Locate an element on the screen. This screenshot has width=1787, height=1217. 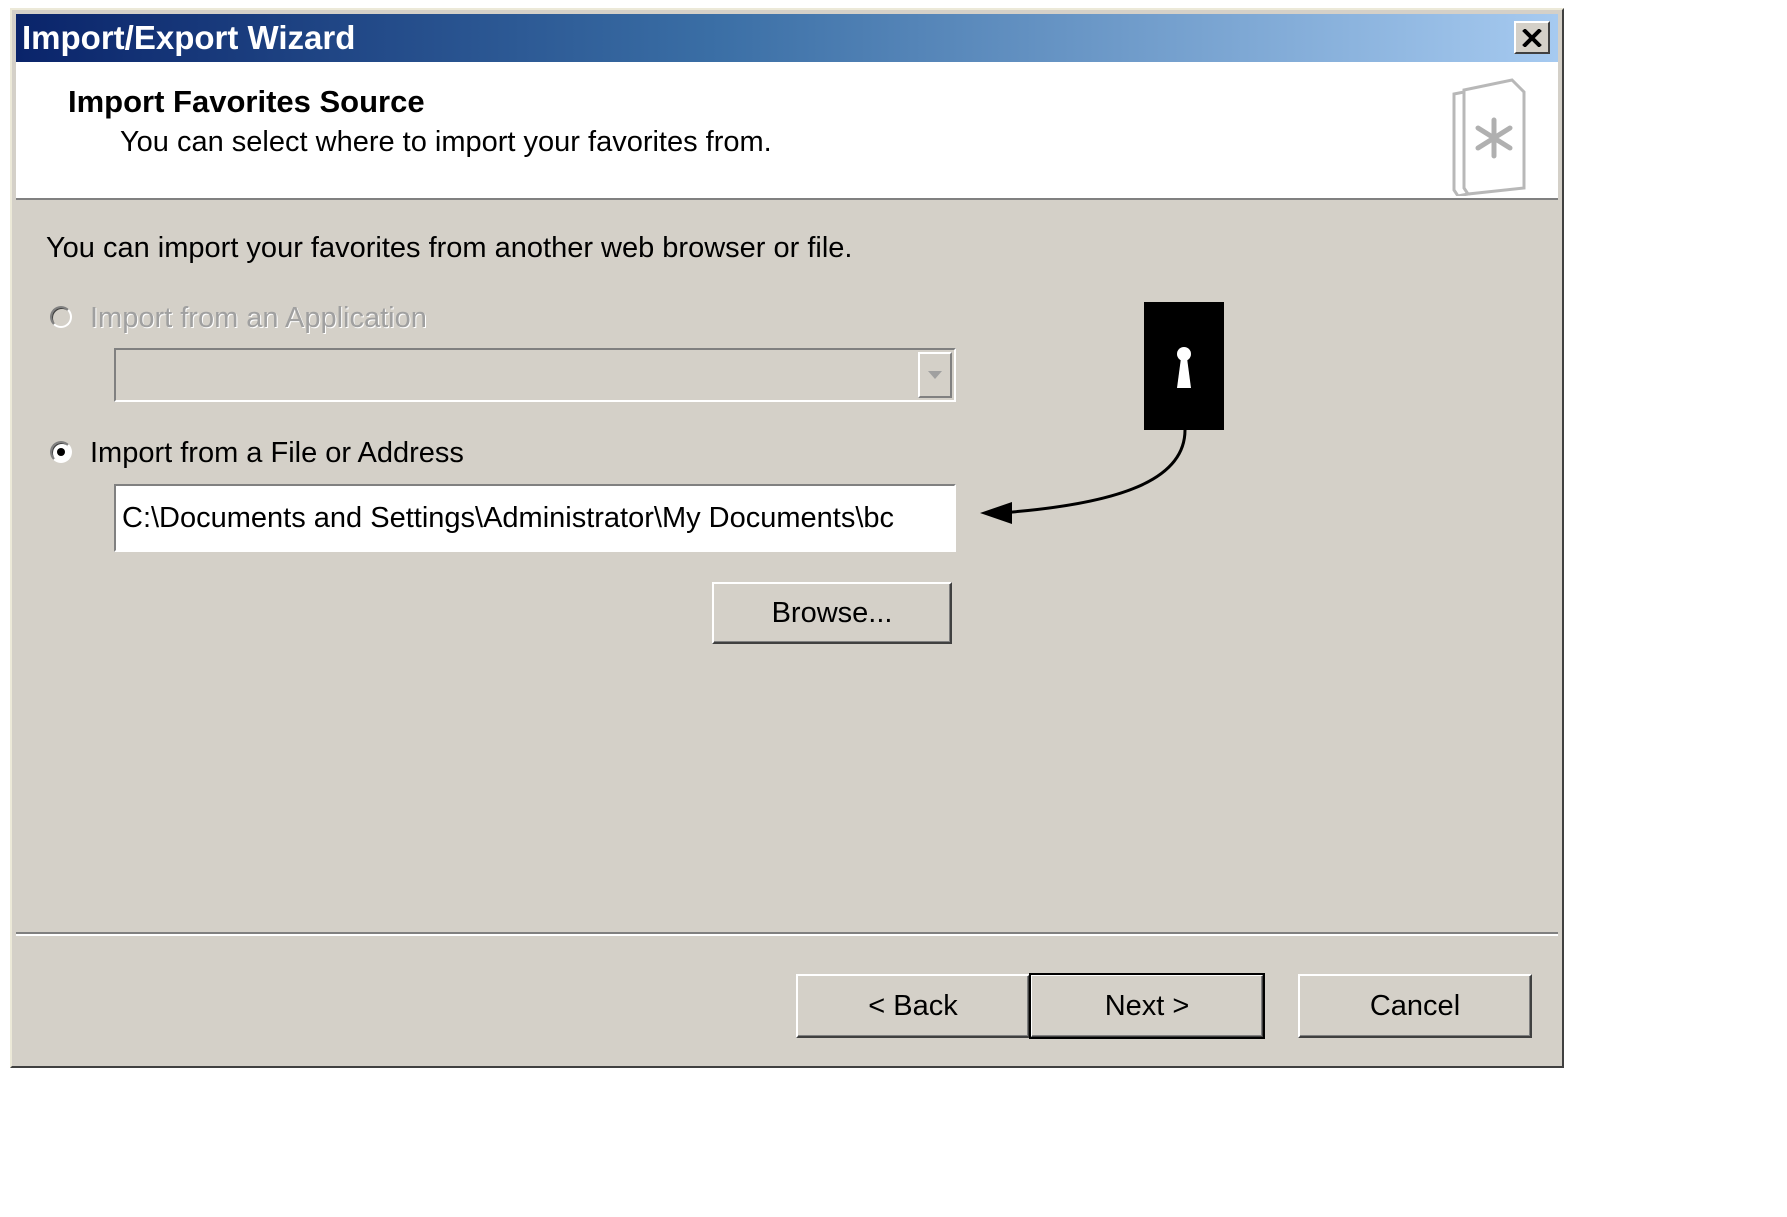
keyhole-icon is located at coordinates (1184, 367).